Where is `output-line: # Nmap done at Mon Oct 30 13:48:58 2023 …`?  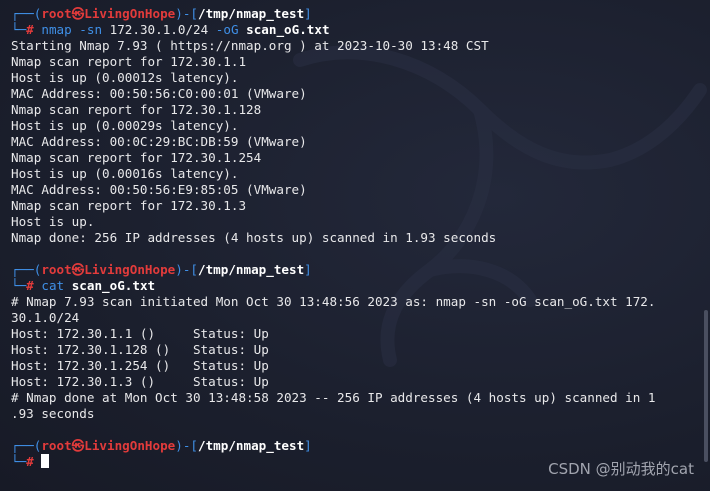
output-line: # Nmap done at Mon Oct 30 13:48:58 2023 … is located at coordinates (333, 397).